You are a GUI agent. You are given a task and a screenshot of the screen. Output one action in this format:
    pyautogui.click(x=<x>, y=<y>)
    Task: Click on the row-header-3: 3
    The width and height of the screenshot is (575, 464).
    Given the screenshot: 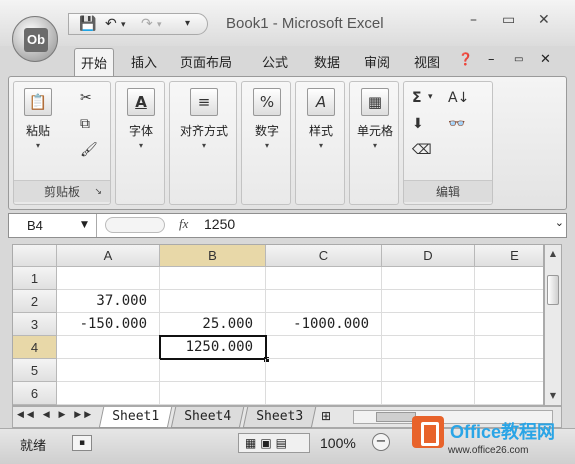 What is the action you would take?
    pyautogui.click(x=35, y=324)
    